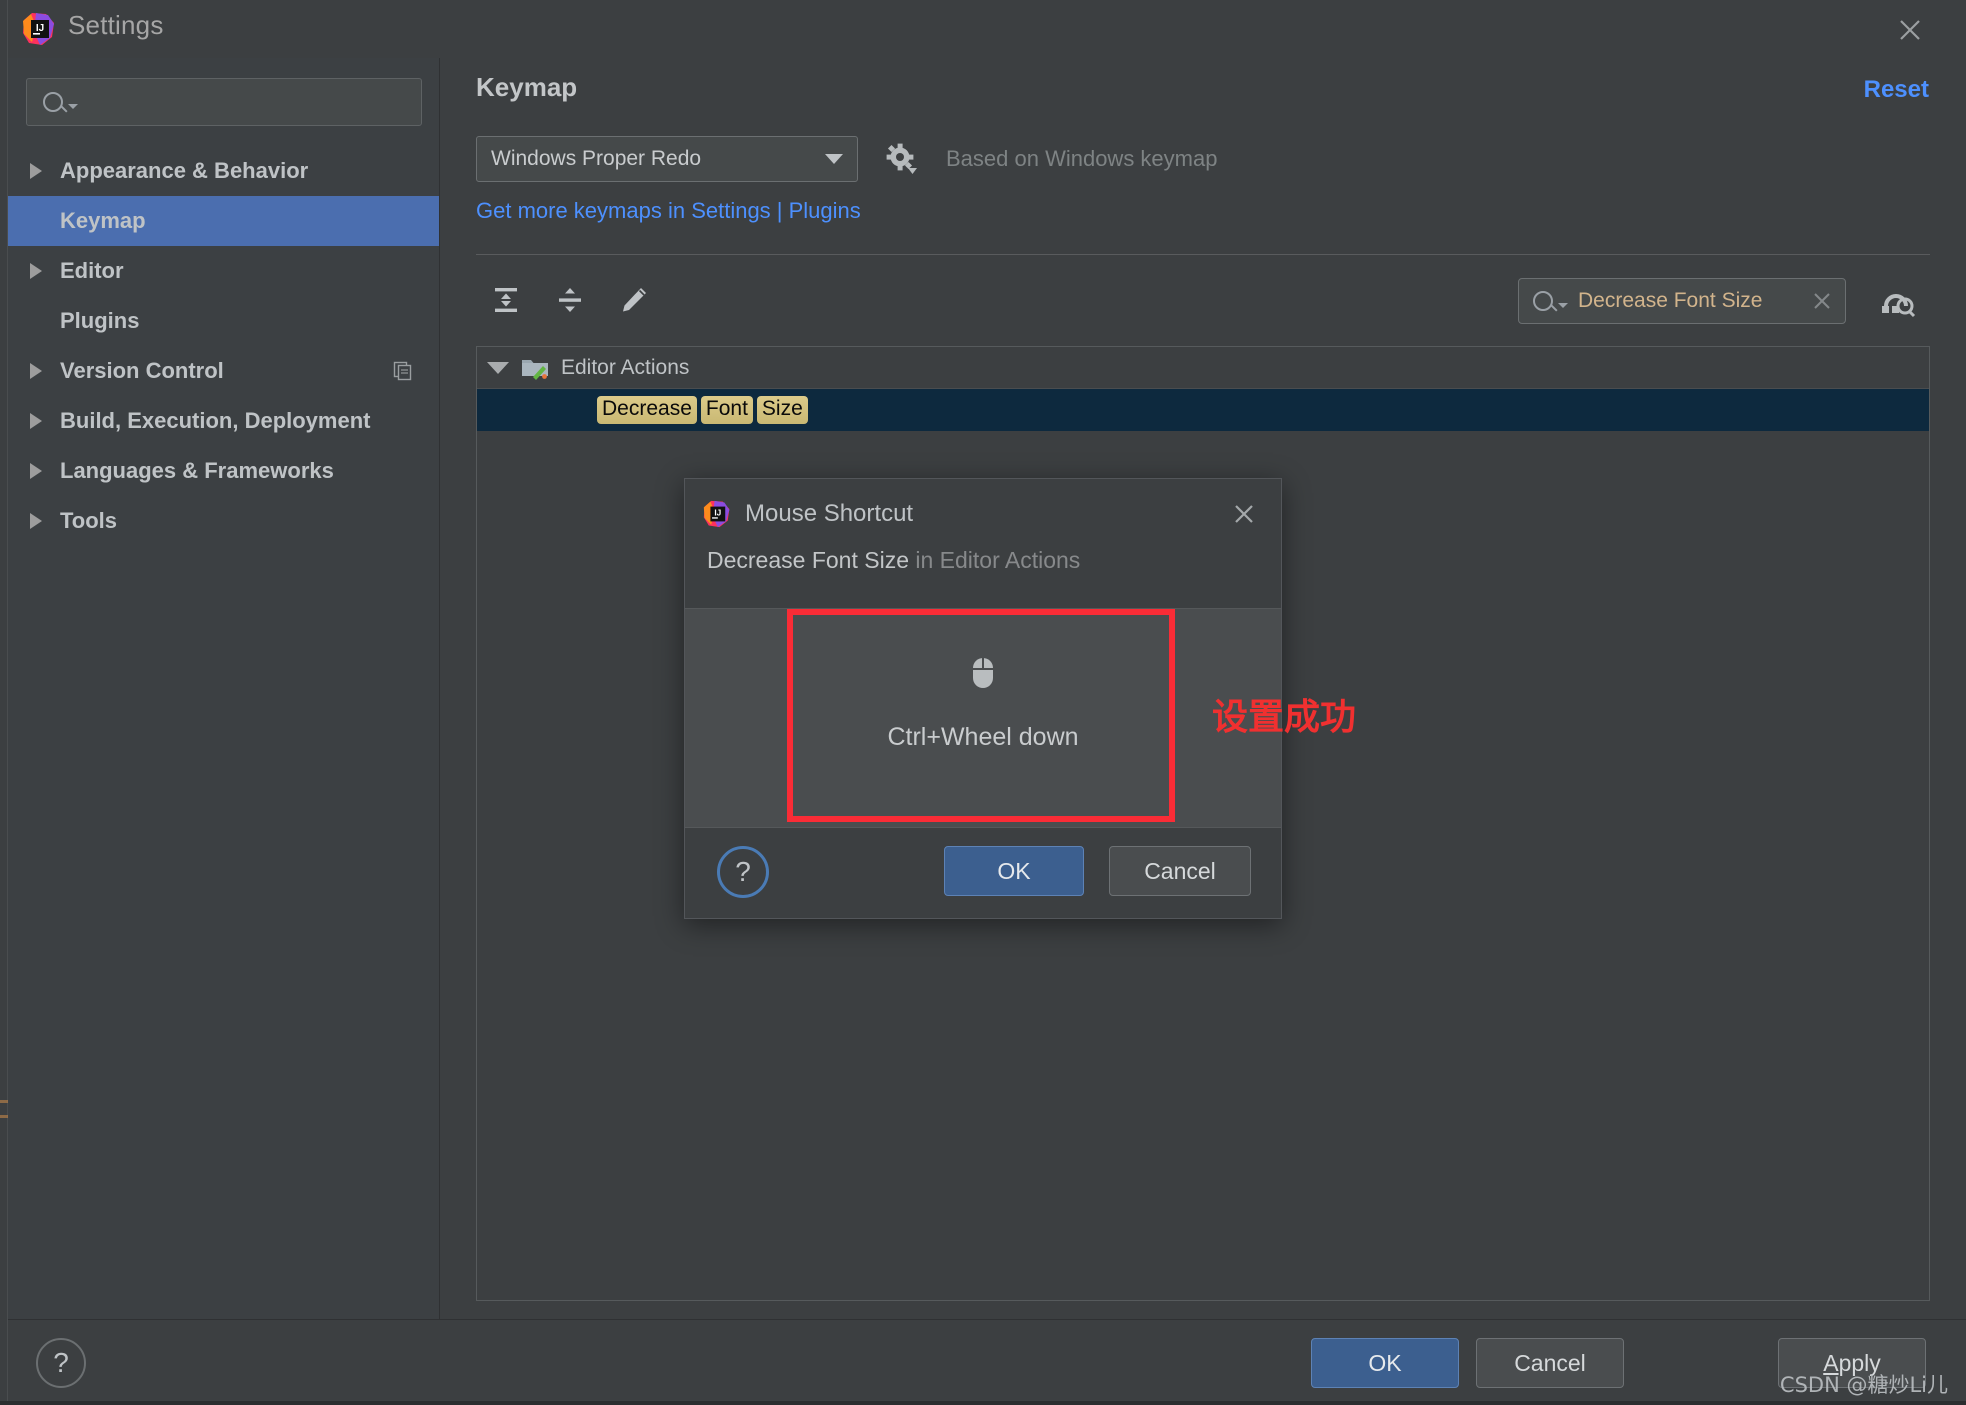 Image resolution: width=1966 pixels, height=1405 pixels. I want to click on sidebar-item-appearance-behavior: Appearance & Behavior, so click(223, 171).